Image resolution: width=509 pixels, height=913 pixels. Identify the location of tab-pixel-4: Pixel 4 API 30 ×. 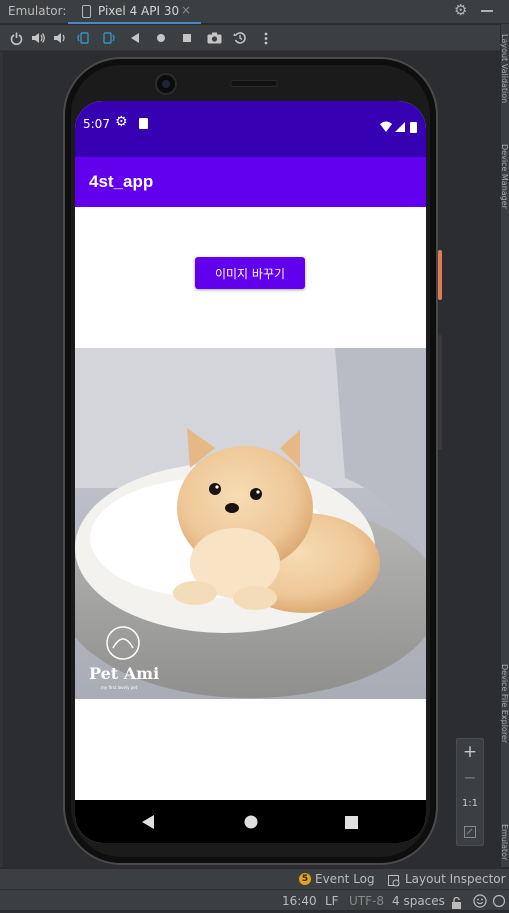
(134, 12).